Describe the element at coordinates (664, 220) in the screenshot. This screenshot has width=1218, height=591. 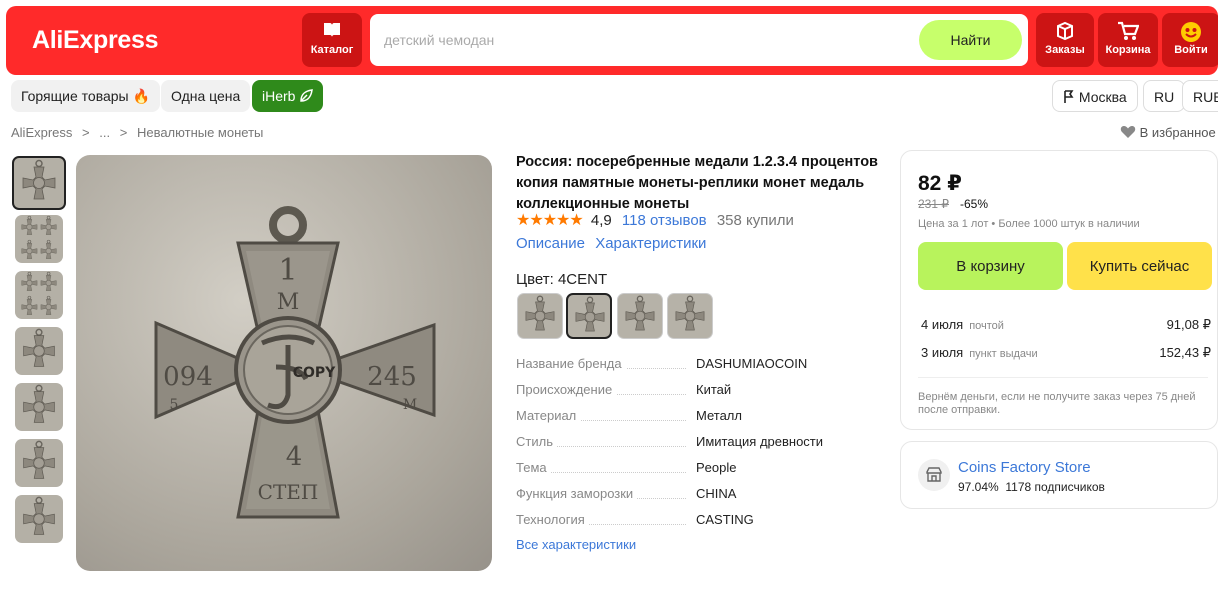
I see `reviews-link: 118 отзывов` at that location.